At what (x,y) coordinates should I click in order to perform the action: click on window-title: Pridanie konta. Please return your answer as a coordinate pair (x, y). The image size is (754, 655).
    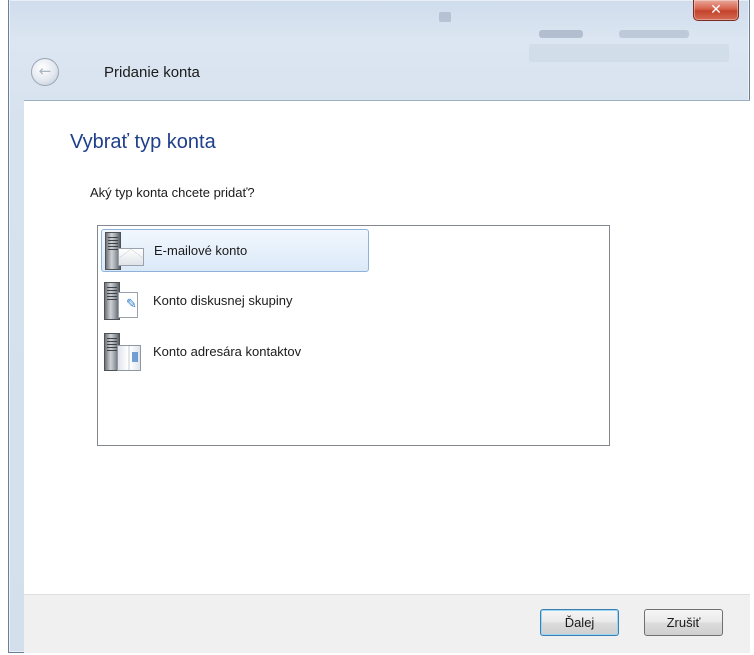
    Looking at the image, I should click on (152, 72).